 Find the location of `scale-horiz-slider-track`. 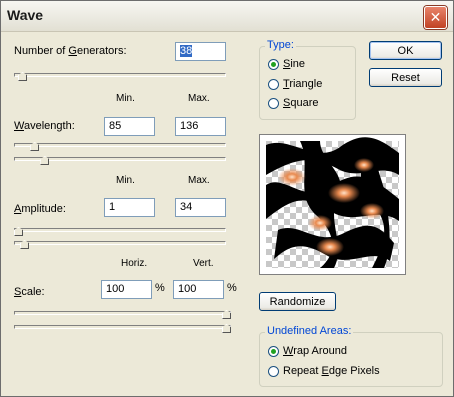

scale-horiz-slider-track is located at coordinates (122, 313).